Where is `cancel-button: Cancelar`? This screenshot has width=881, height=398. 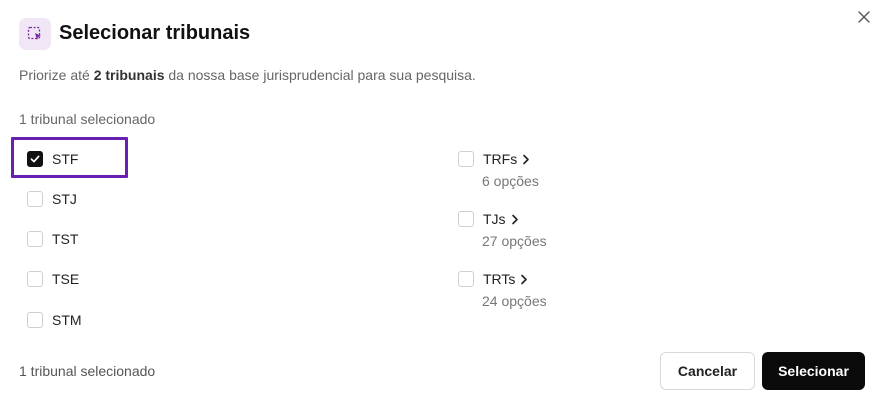 cancel-button: Cancelar is located at coordinates (707, 371).